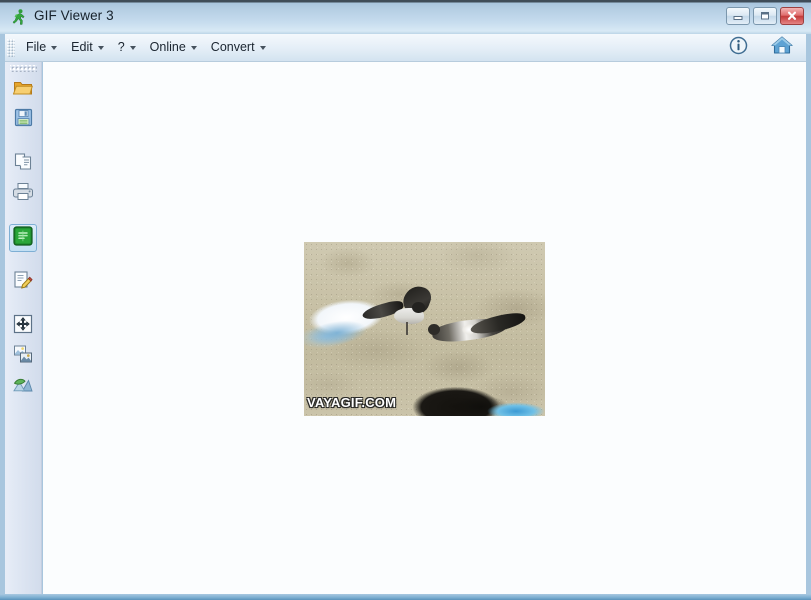  I want to click on effects-icon, so click(23, 386).